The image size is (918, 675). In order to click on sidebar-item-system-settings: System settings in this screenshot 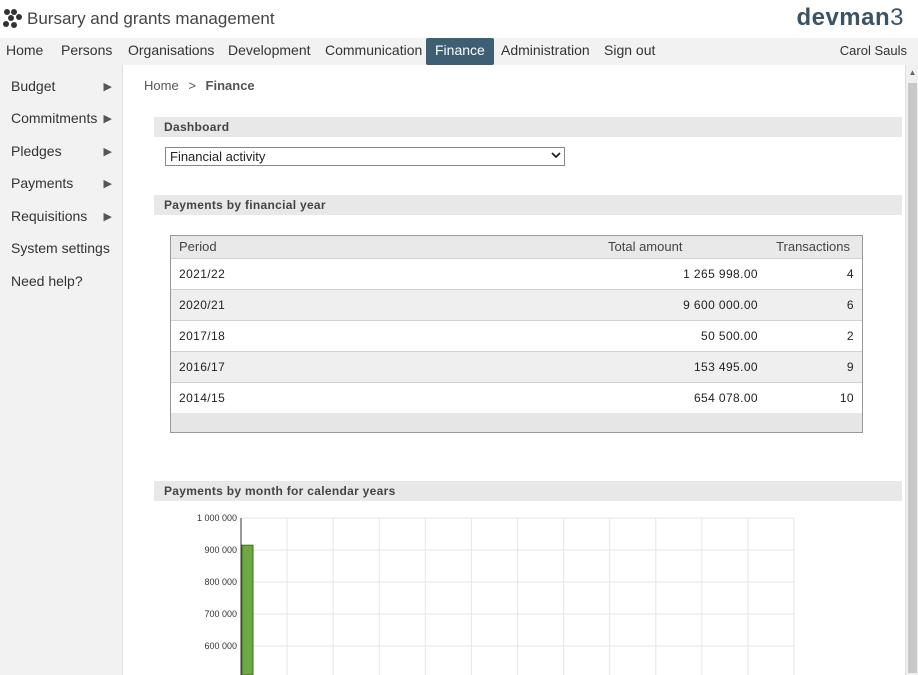, I will do `click(63, 248)`.